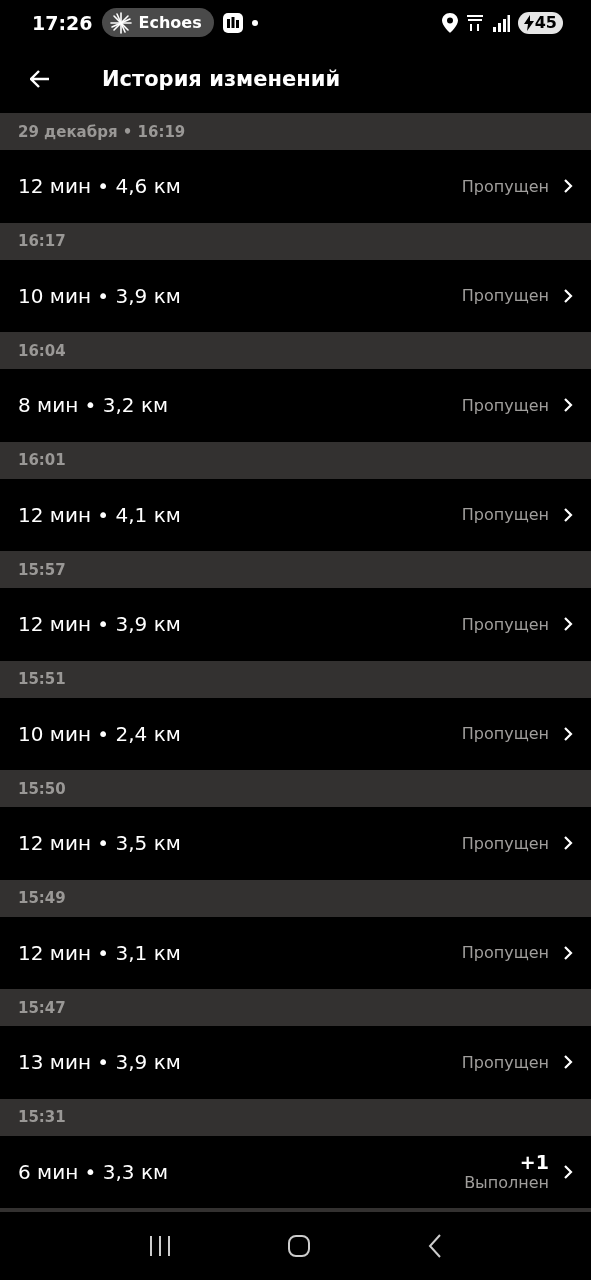  Describe the element at coordinates (94, 405) in the screenshot. I see `trip-summary: 8 мин • 3,2 км` at that location.